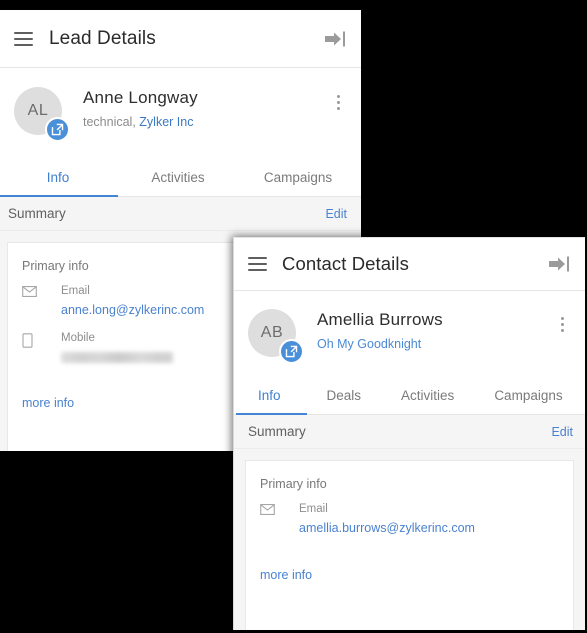 The height and width of the screenshot is (633, 587). Describe the element at coordinates (380, 319) in the screenshot. I see `person-name: Amellia Burrows` at that location.